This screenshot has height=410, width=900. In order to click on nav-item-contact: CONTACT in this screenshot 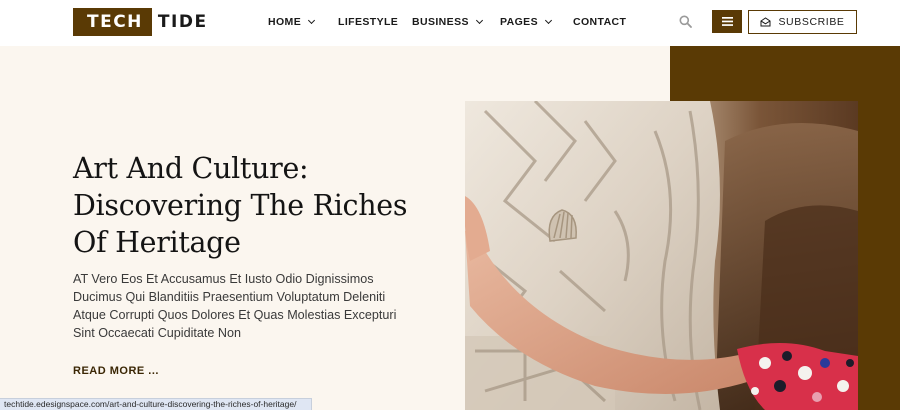, I will do `click(599, 22)`.